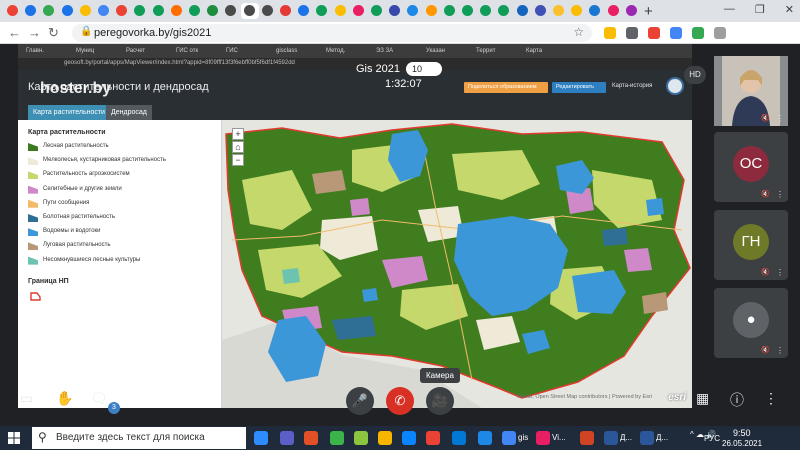 The image size is (800, 450). What do you see at coordinates (440, 401) in the screenshot?
I see `camera-button: 🎥` at bounding box center [440, 401].